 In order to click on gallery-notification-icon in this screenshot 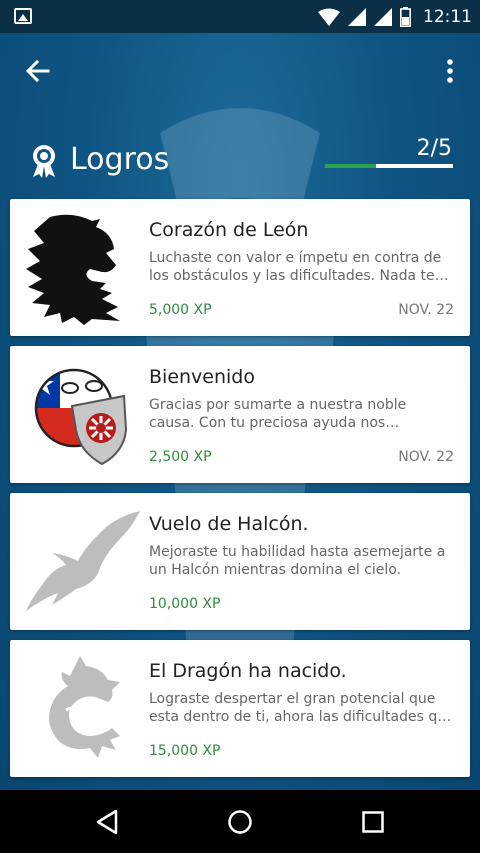, I will do `click(23, 16)`.